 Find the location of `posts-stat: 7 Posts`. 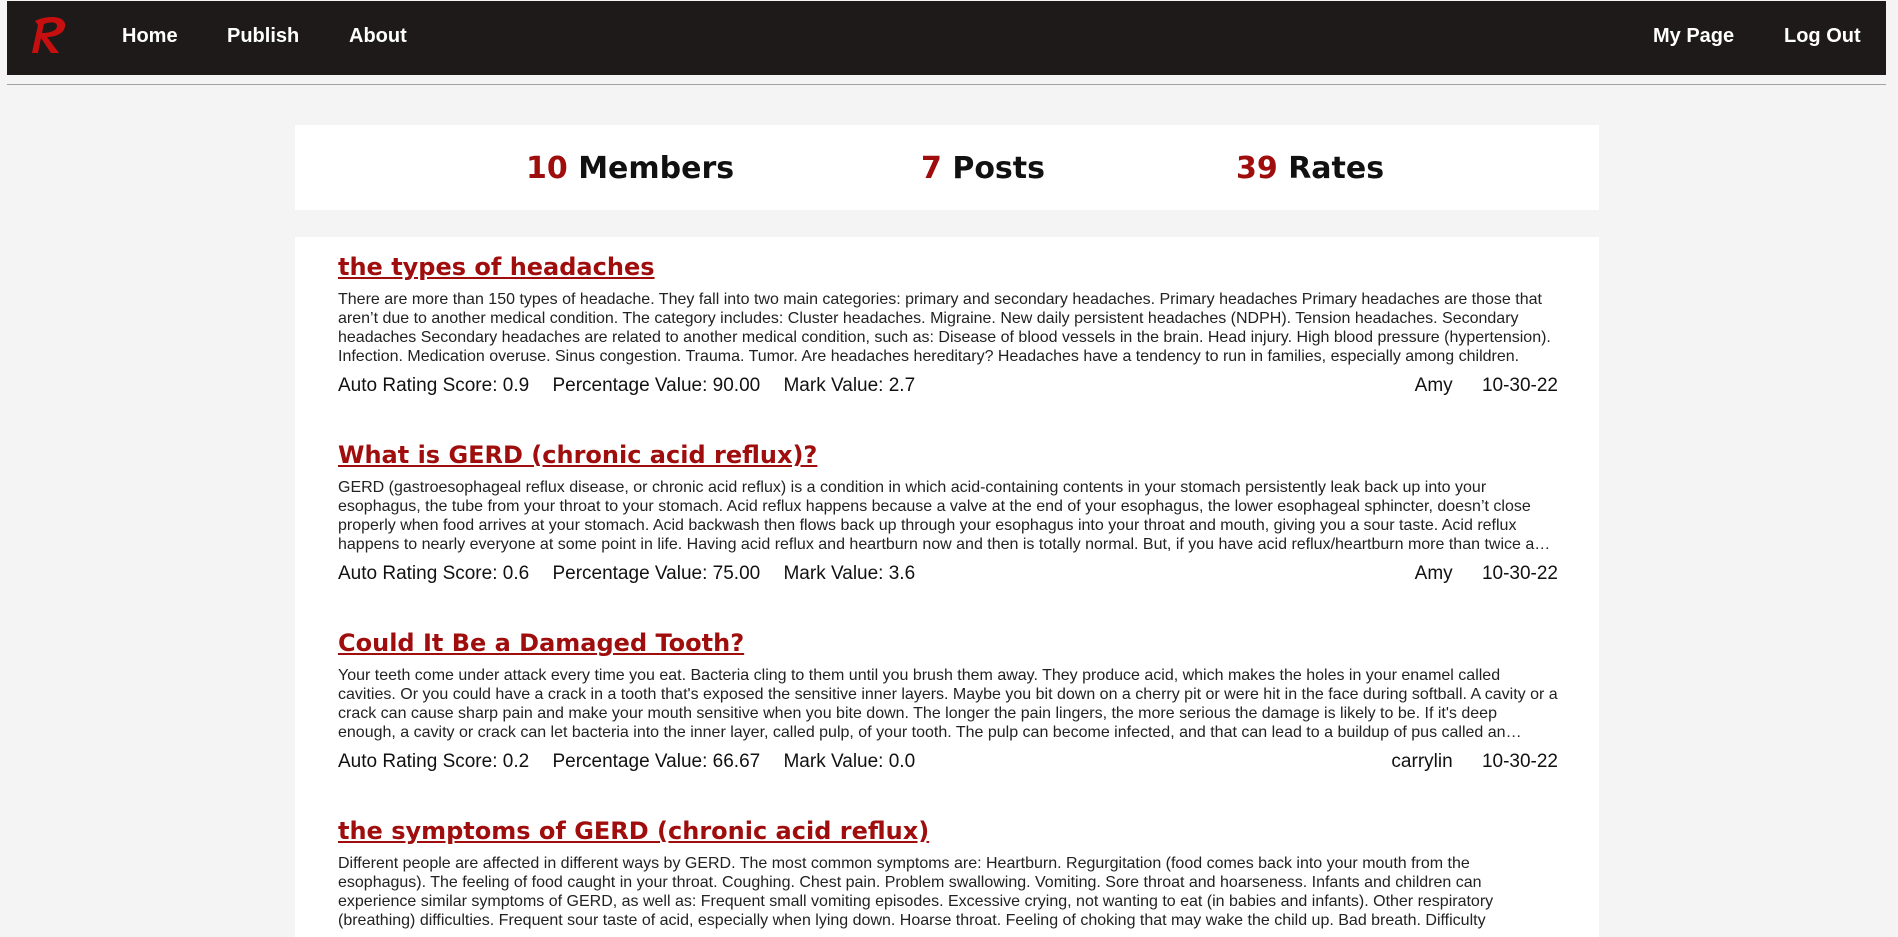

posts-stat: 7 Posts is located at coordinates (983, 168).